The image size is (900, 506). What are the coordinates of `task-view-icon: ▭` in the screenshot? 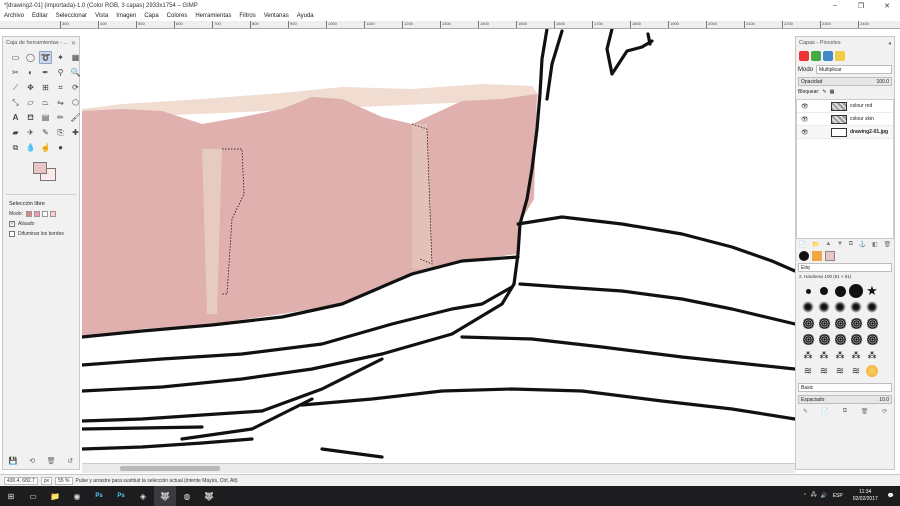 It's located at (33, 496).